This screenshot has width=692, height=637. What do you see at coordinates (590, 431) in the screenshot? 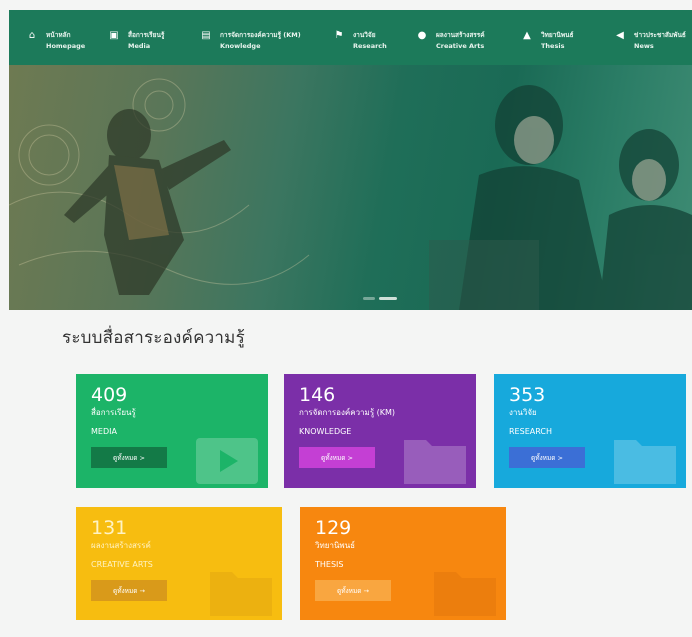
I see `card-research: 353 งานวิจัย RESEARCH ดูทั้งหมด >` at bounding box center [590, 431].